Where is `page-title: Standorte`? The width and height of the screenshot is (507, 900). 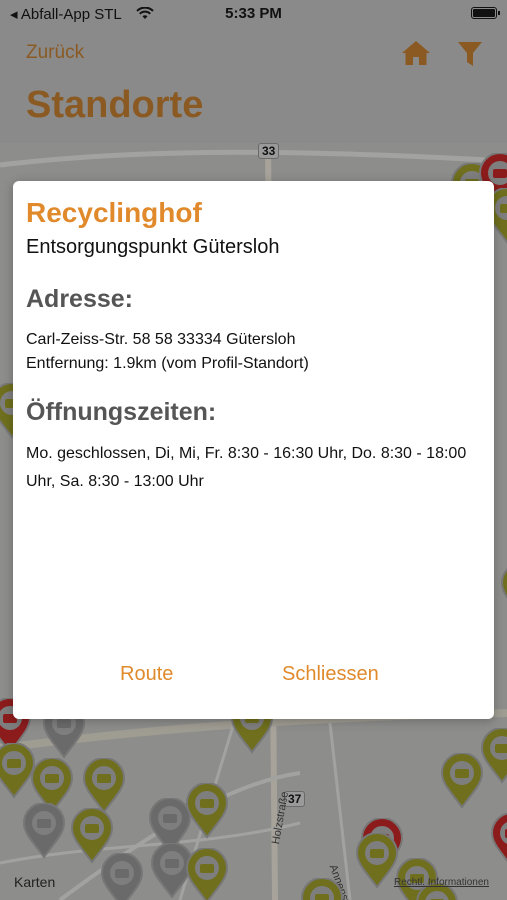
page-title: Standorte is located at coordinates (115, 105).